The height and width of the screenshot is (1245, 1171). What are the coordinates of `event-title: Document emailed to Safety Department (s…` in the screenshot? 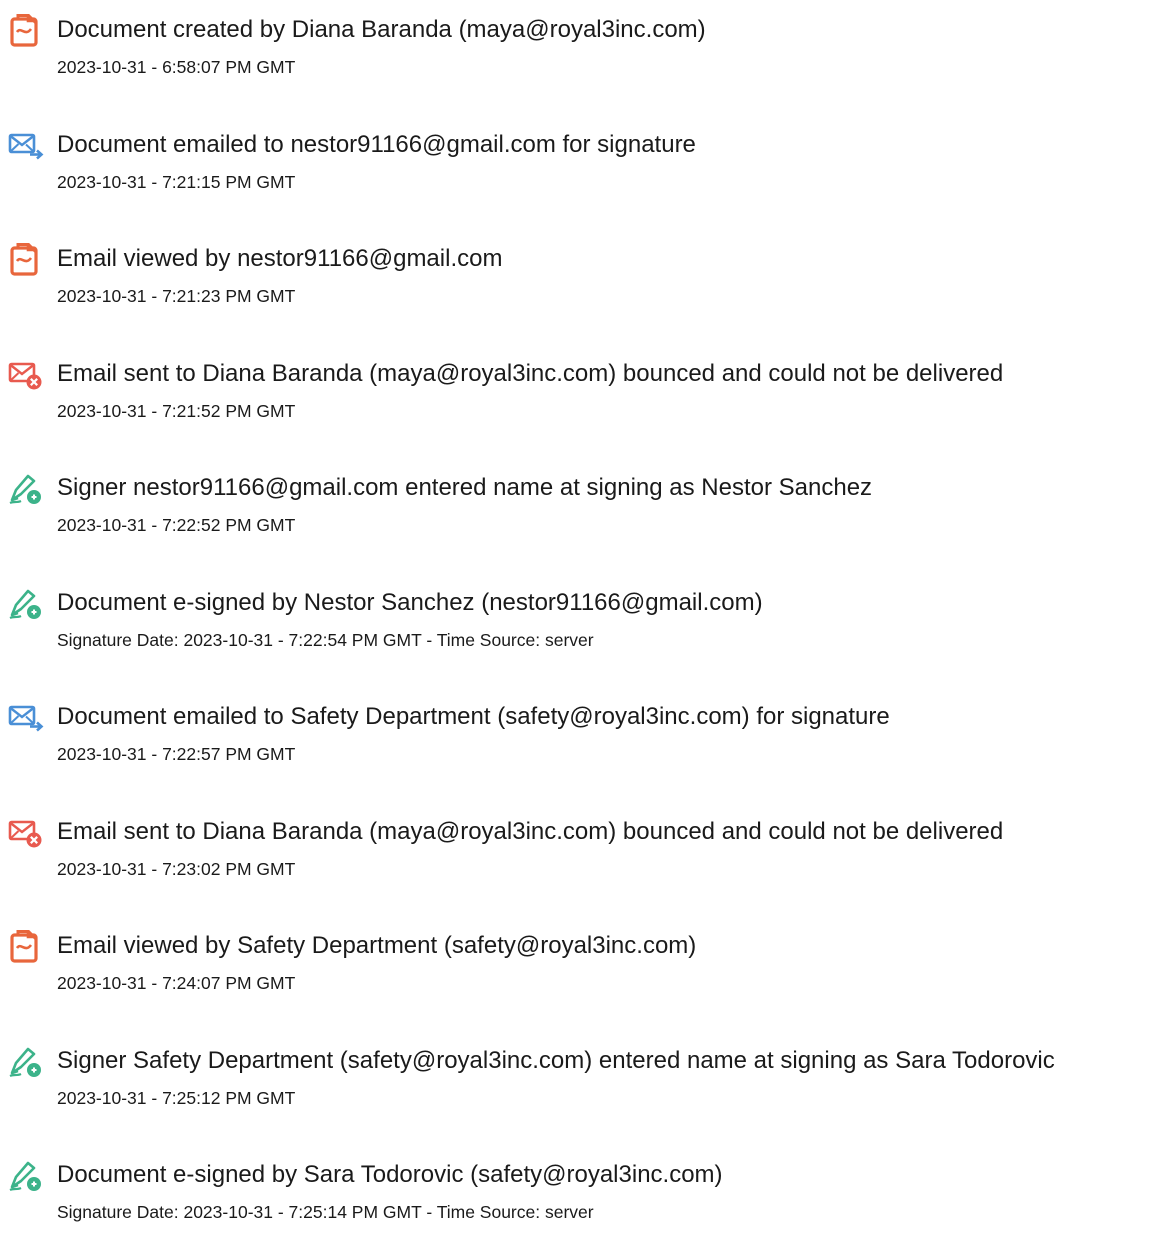 It's located at (473, 716).